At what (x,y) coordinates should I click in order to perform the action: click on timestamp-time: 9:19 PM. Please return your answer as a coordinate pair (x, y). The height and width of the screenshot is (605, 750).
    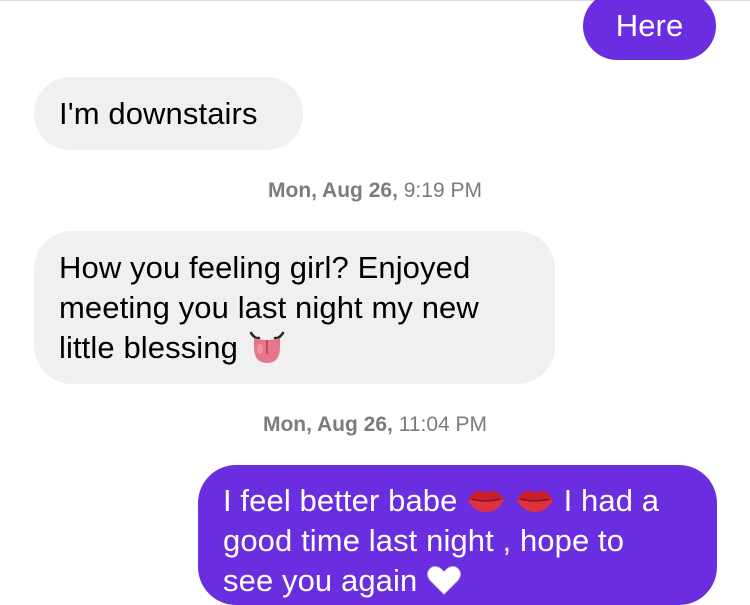
    Looking at the image, I should click on (442, 190).